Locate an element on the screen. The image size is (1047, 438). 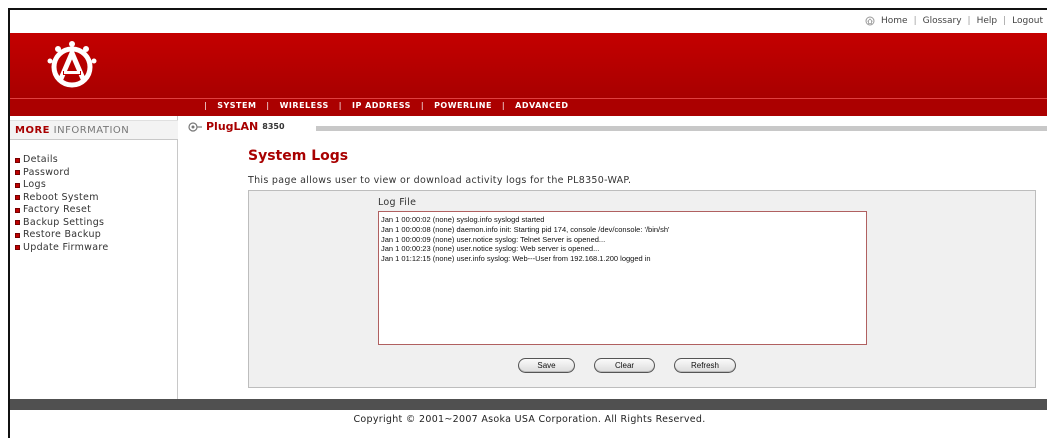
sidebar-item-label: Update Firmware is located at coordinates (66, 247).